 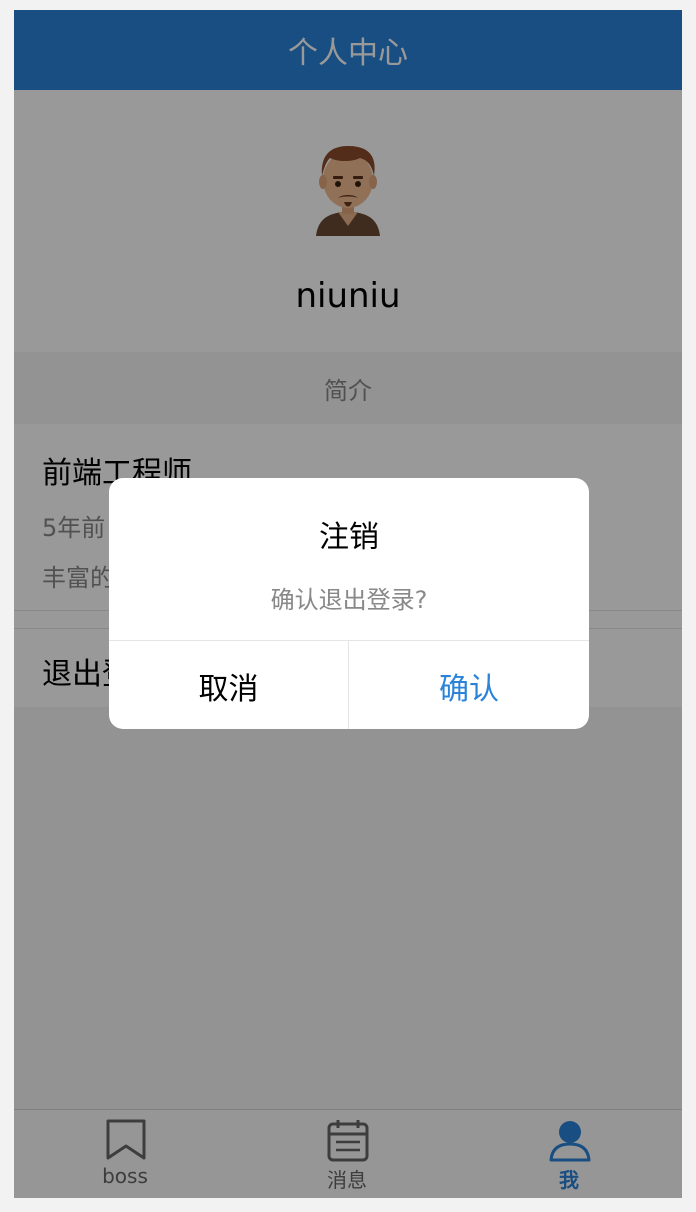 I want to click on logout-dialog: 注销 确认退出登录? 取消 确认, so click(x=349, y=603).